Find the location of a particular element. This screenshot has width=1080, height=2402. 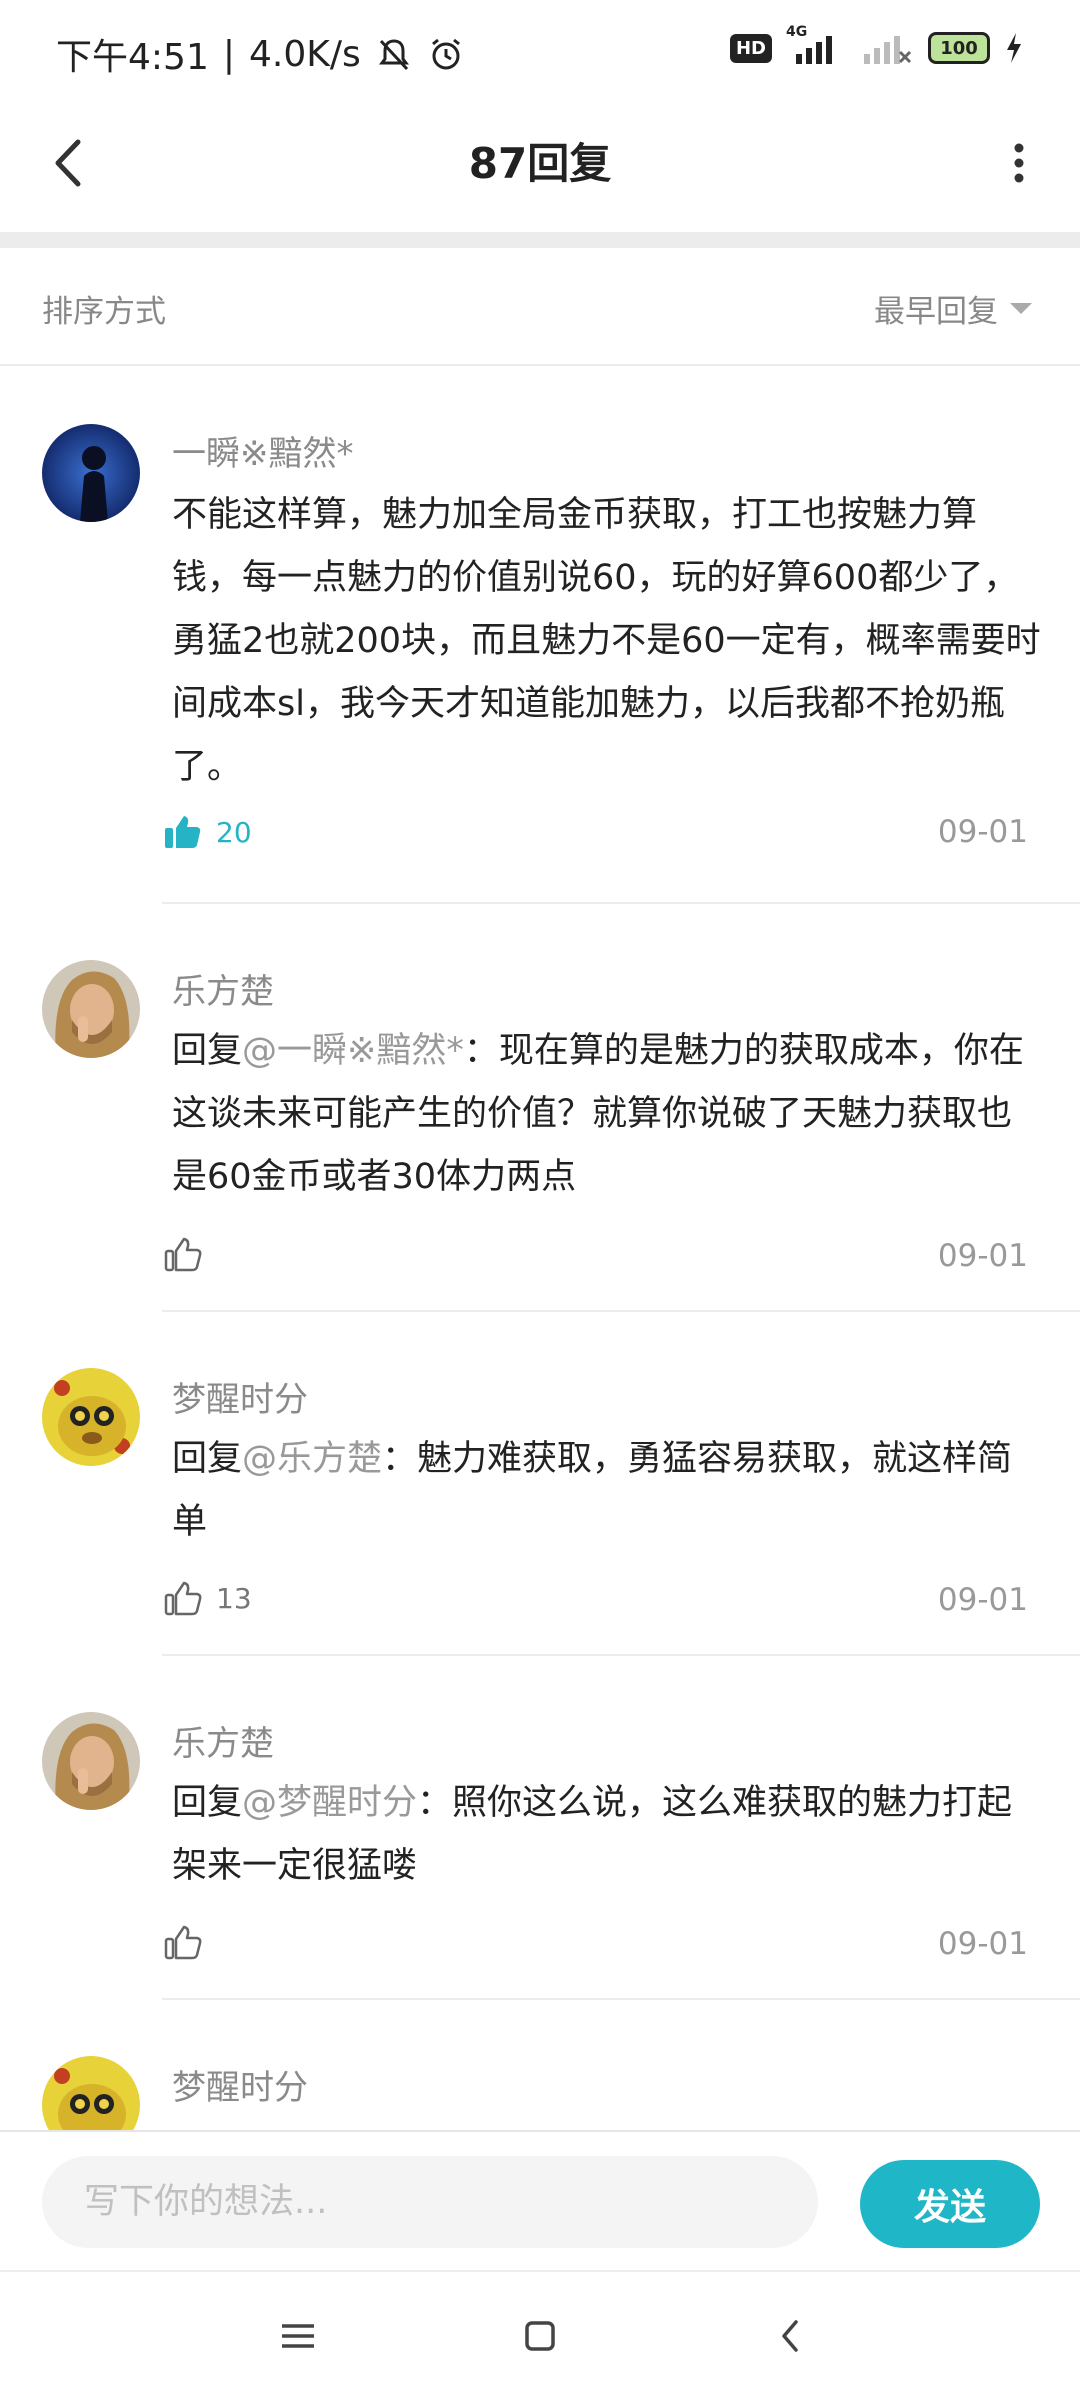

comment-item: 梦醒时分 回复@乐方楚：魅力难获取，勇猛容易获取，就这样简单 13 09-01 is located at coordinates (540, 1485).